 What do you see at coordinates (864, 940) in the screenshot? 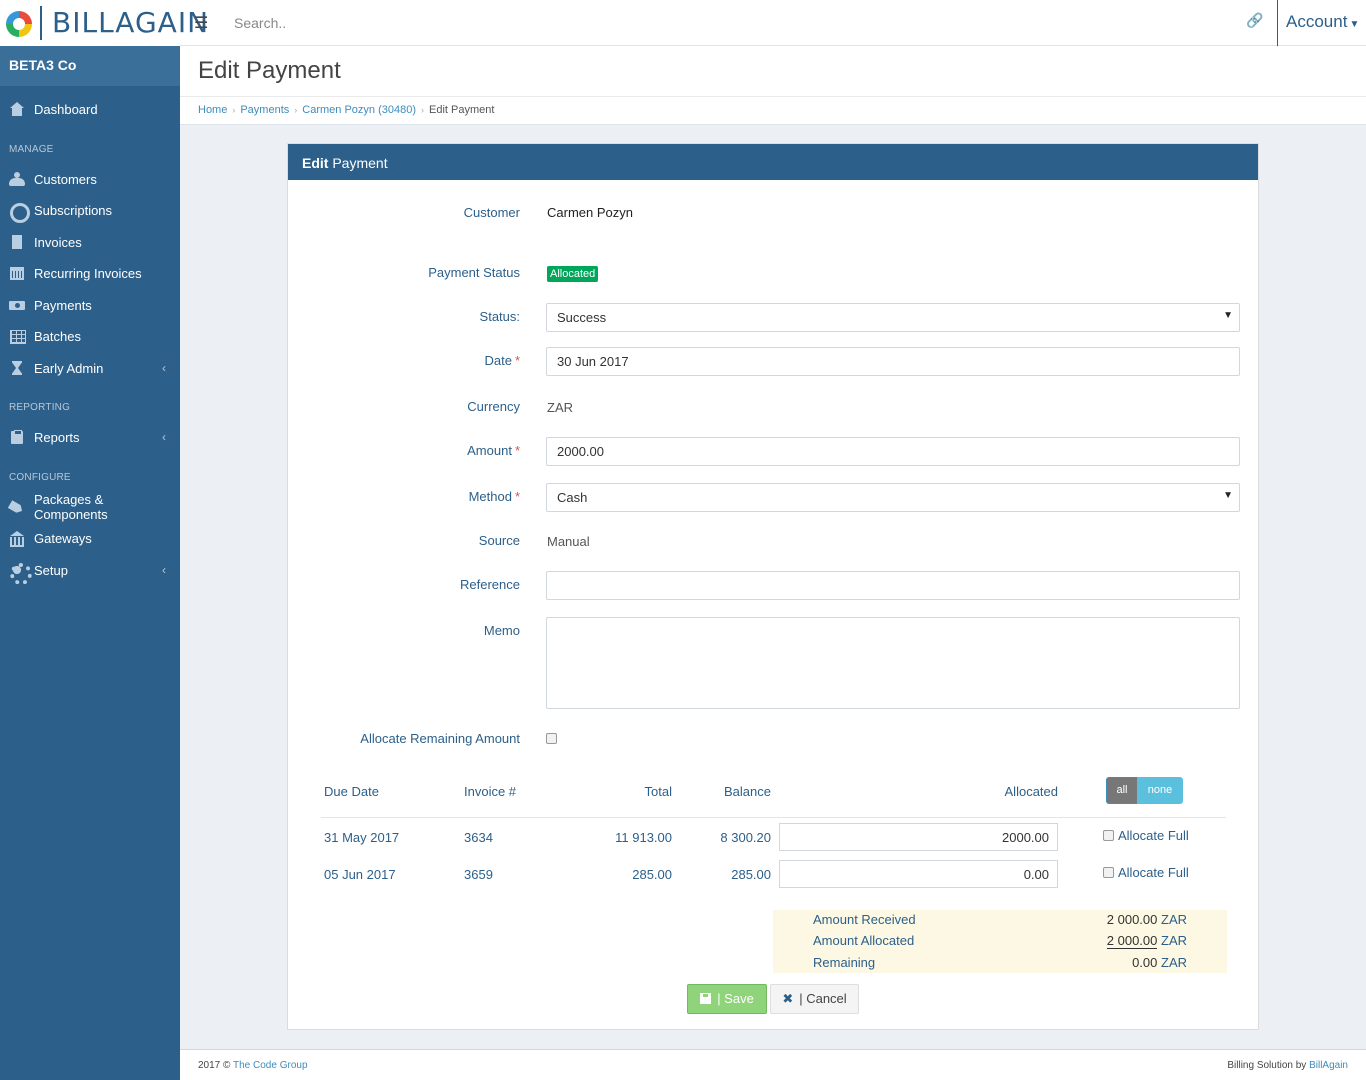
I see `amount-allocated-label: Amount Allocated` at bounding box center [864, 940].